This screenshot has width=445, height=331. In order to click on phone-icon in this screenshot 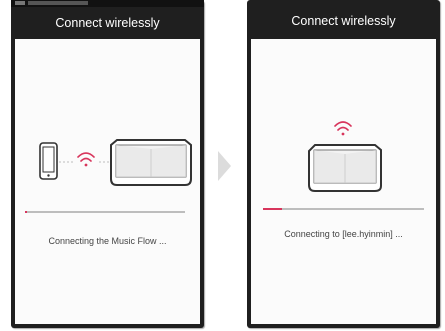, I will do `click(48, 161)`.